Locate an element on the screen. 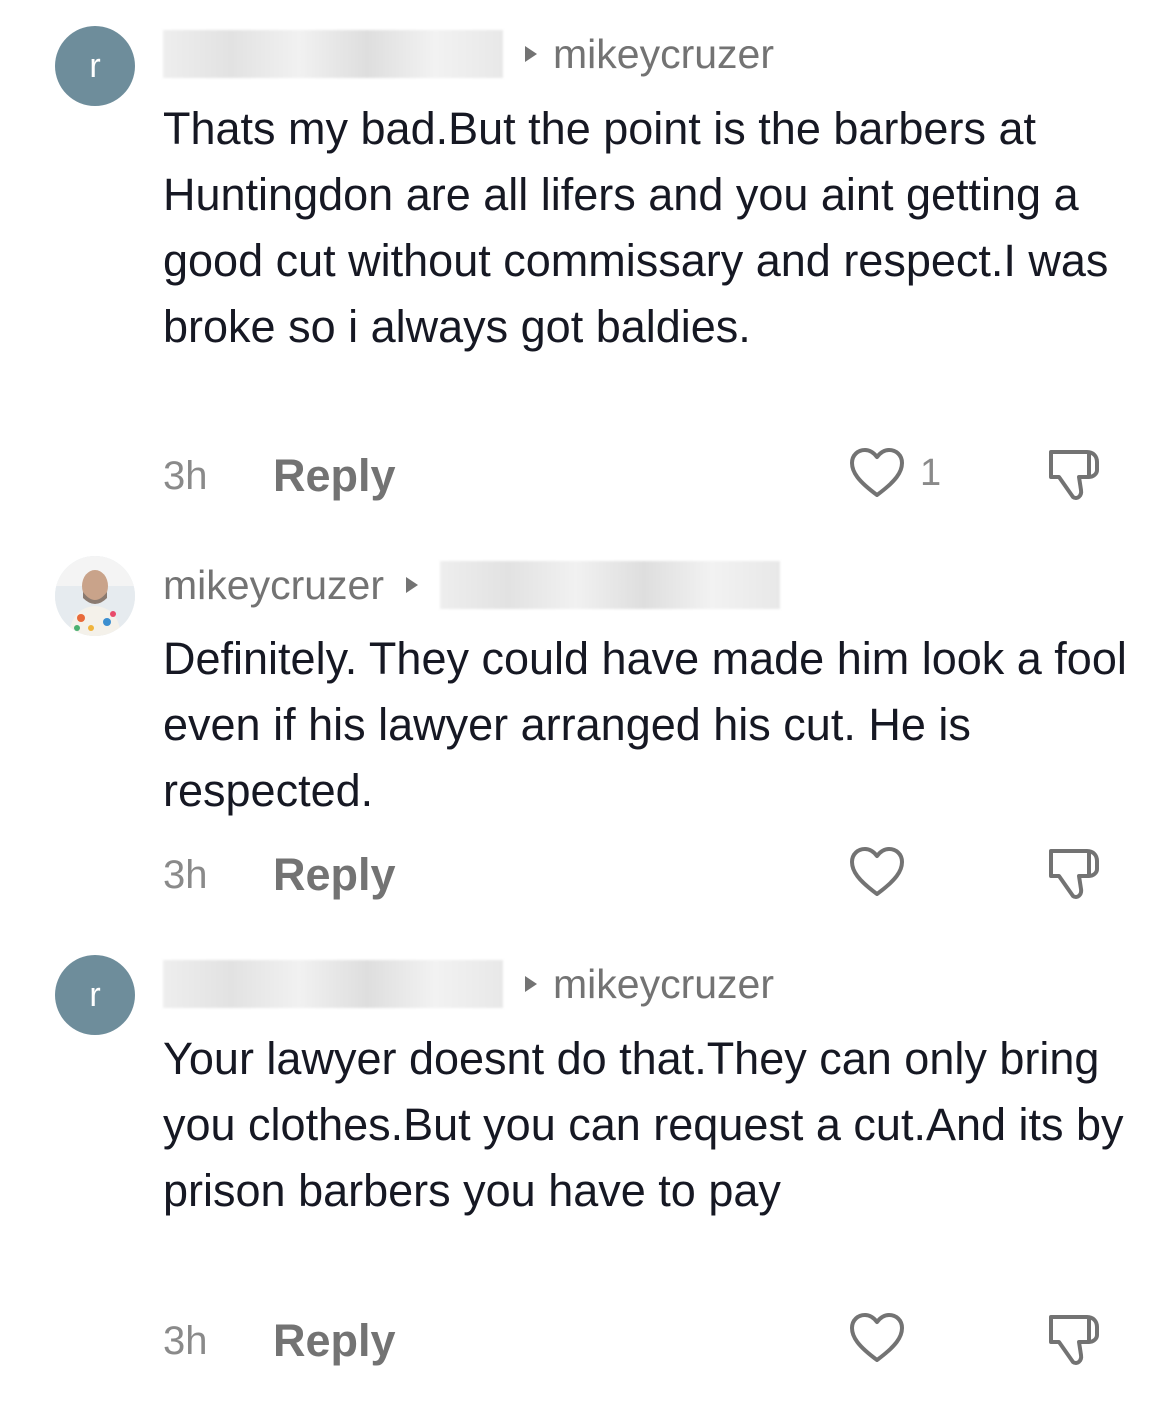 This screenshot has height=1411, width=1161. like-button: 1 is located at coordinates (894, 473).